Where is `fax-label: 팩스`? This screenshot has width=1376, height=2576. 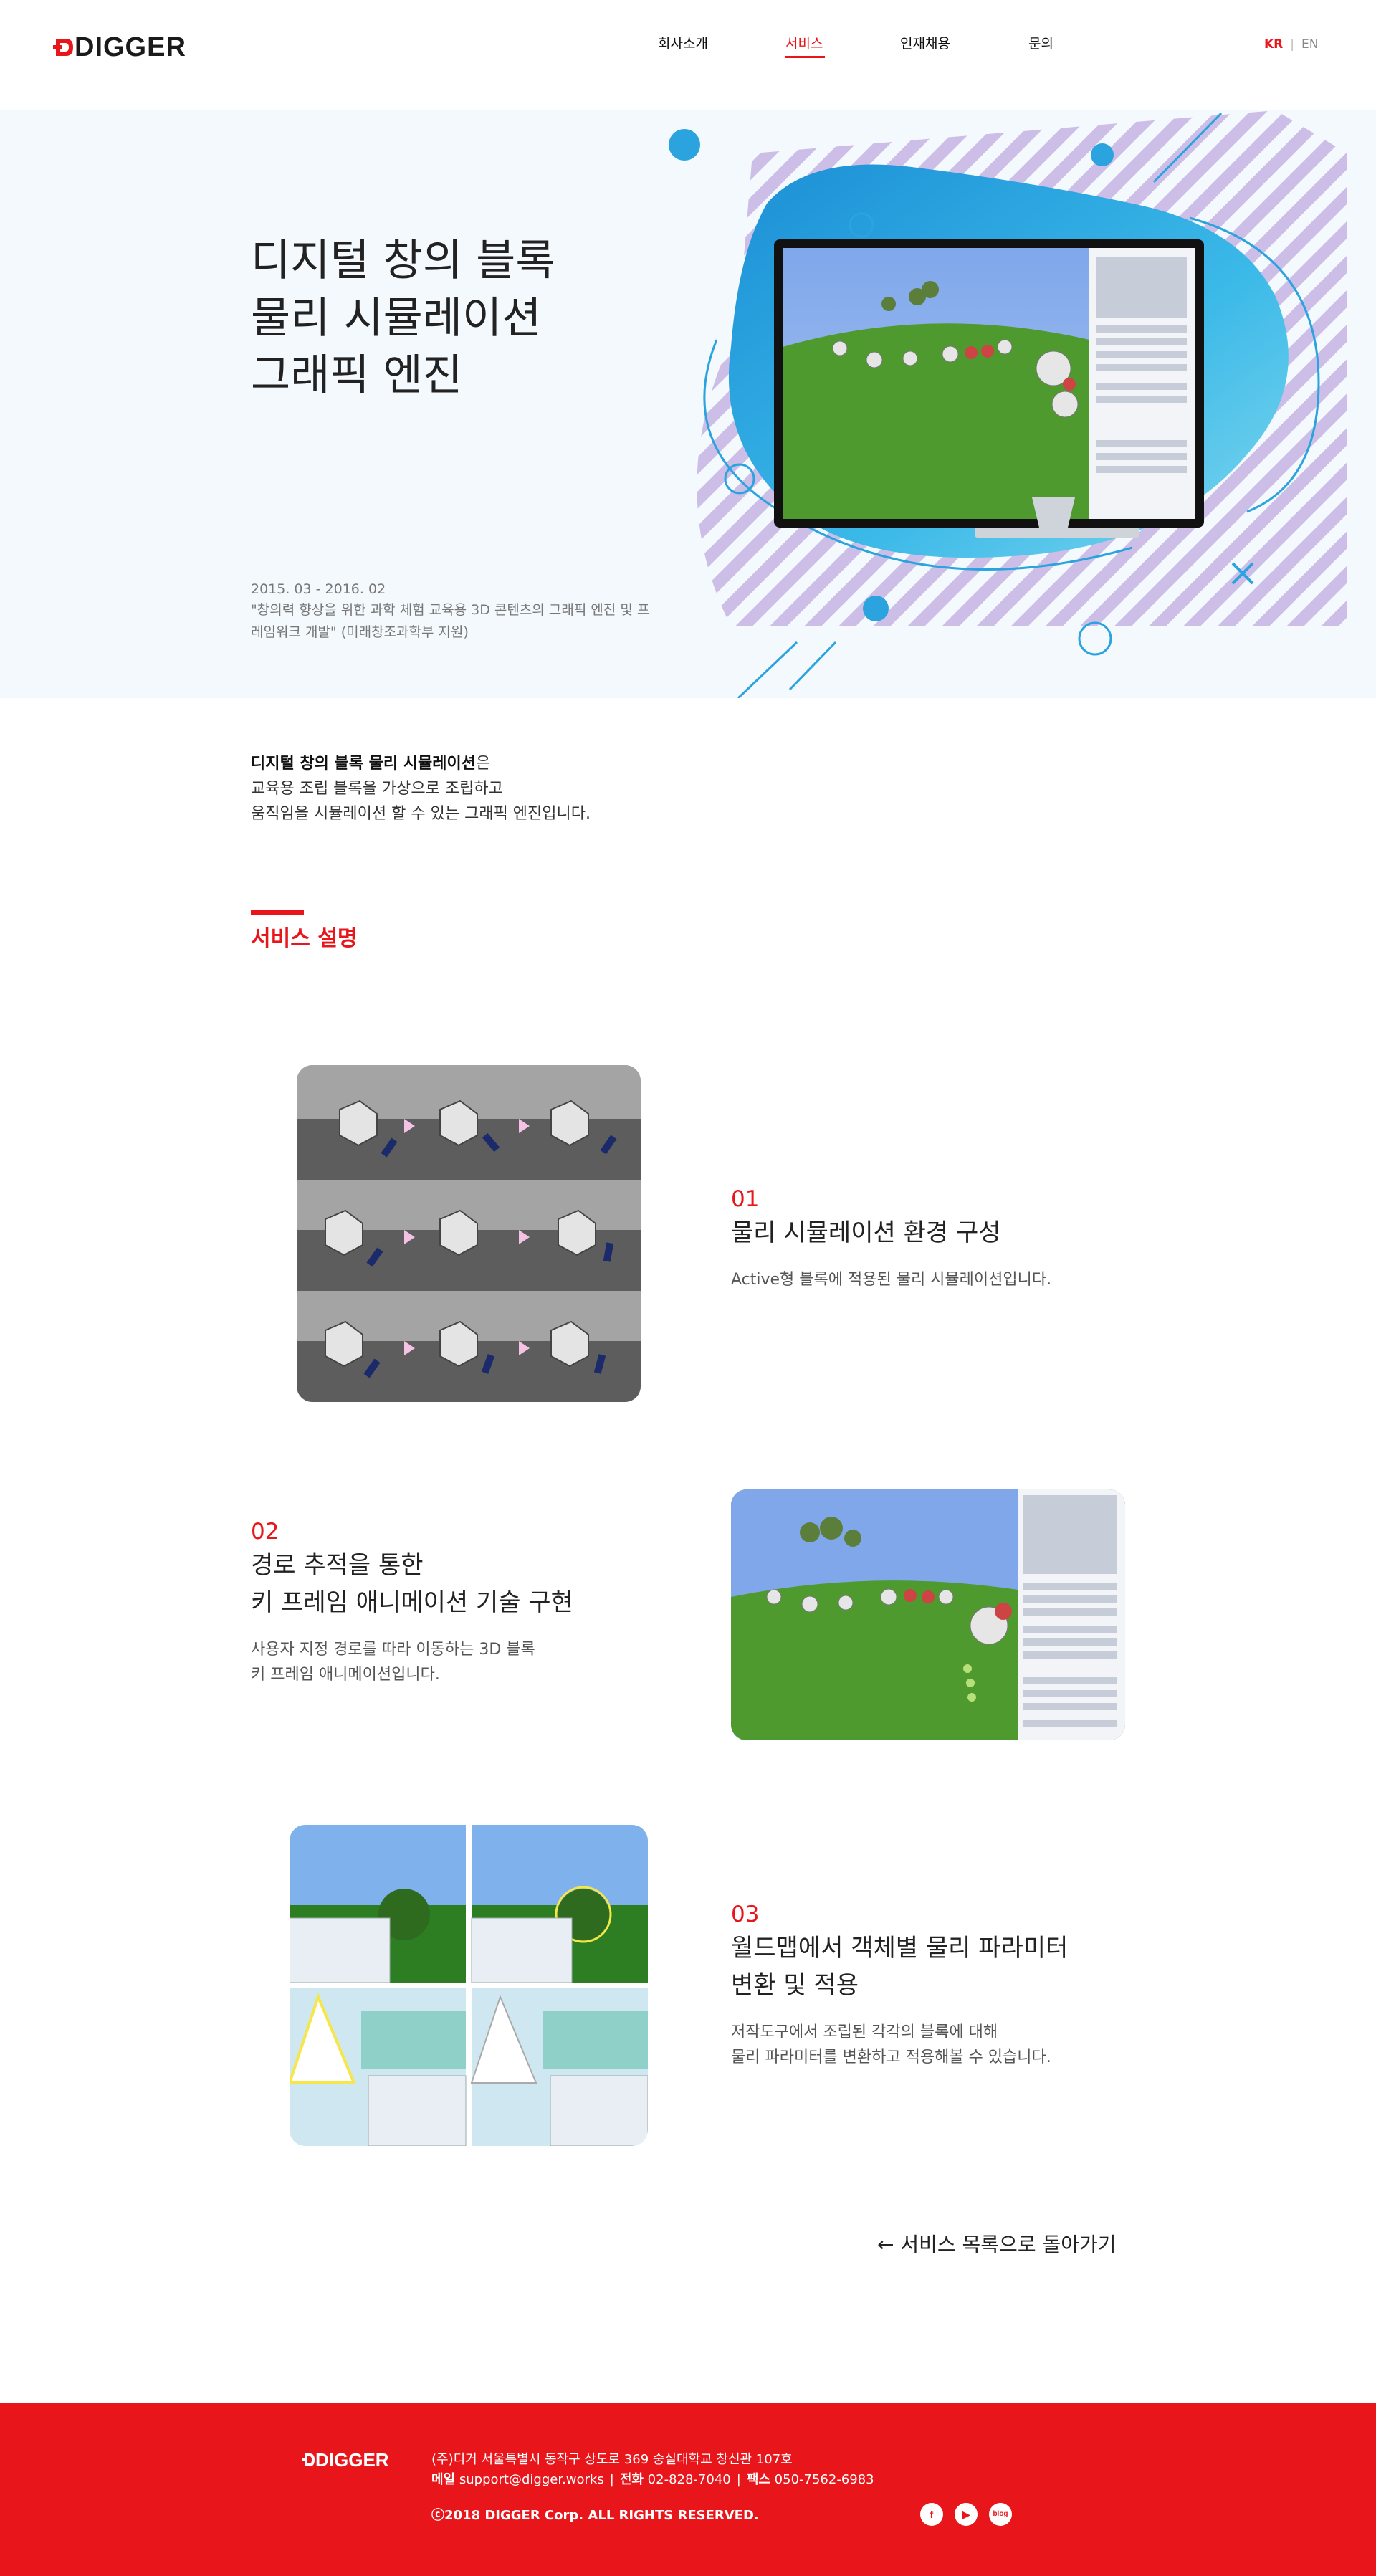 fax-label: 팩스 is located at coordinates (758, 2479).